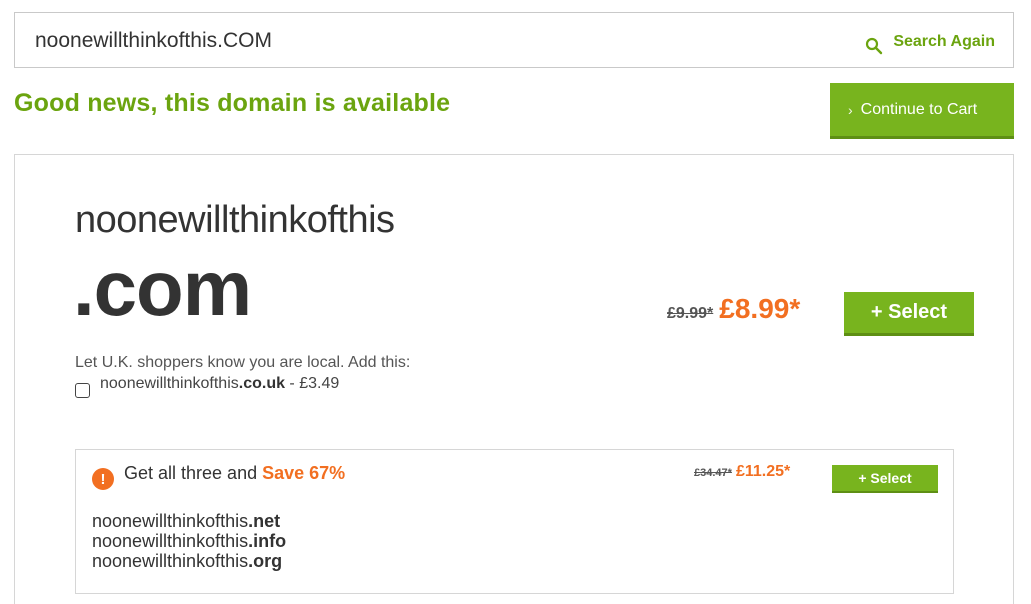  What do you see at coordinates (82, 390) in the screenshot?
I see `uk-domain-checkbox` at bounding box center [82, 390].